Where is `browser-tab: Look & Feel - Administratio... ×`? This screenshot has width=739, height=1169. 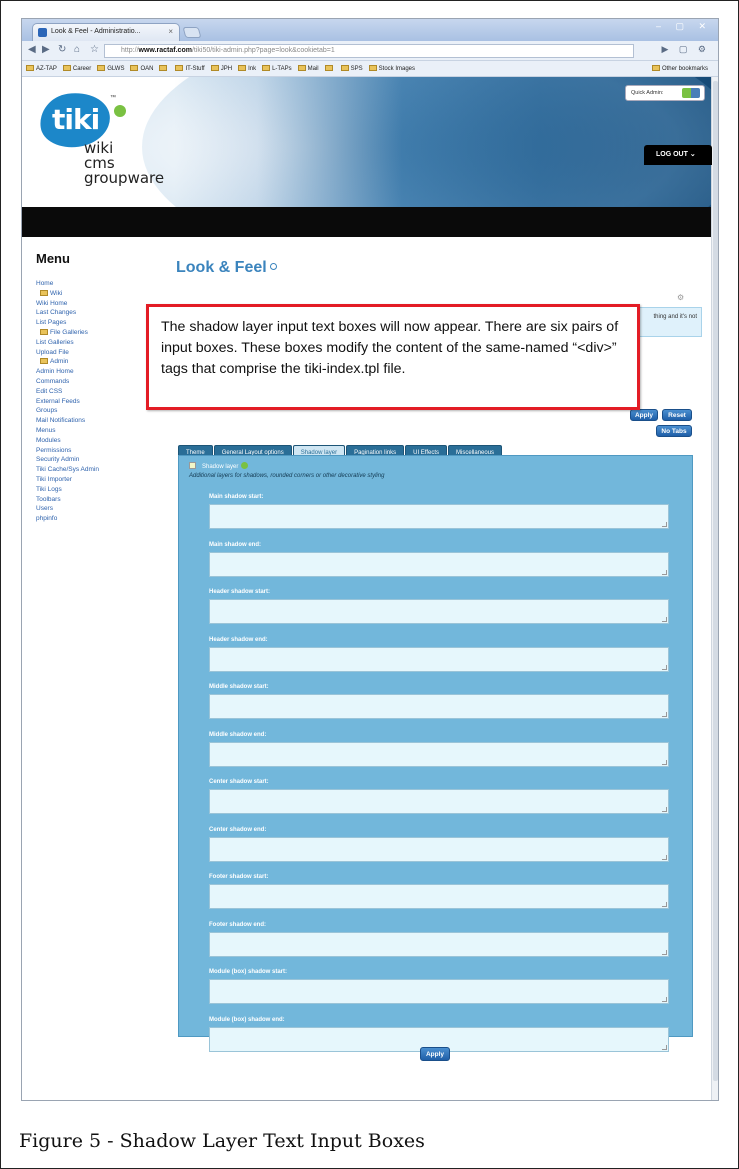 browser-tab: Look & Feel - Administratio... × is located at coordinates (106, 32).